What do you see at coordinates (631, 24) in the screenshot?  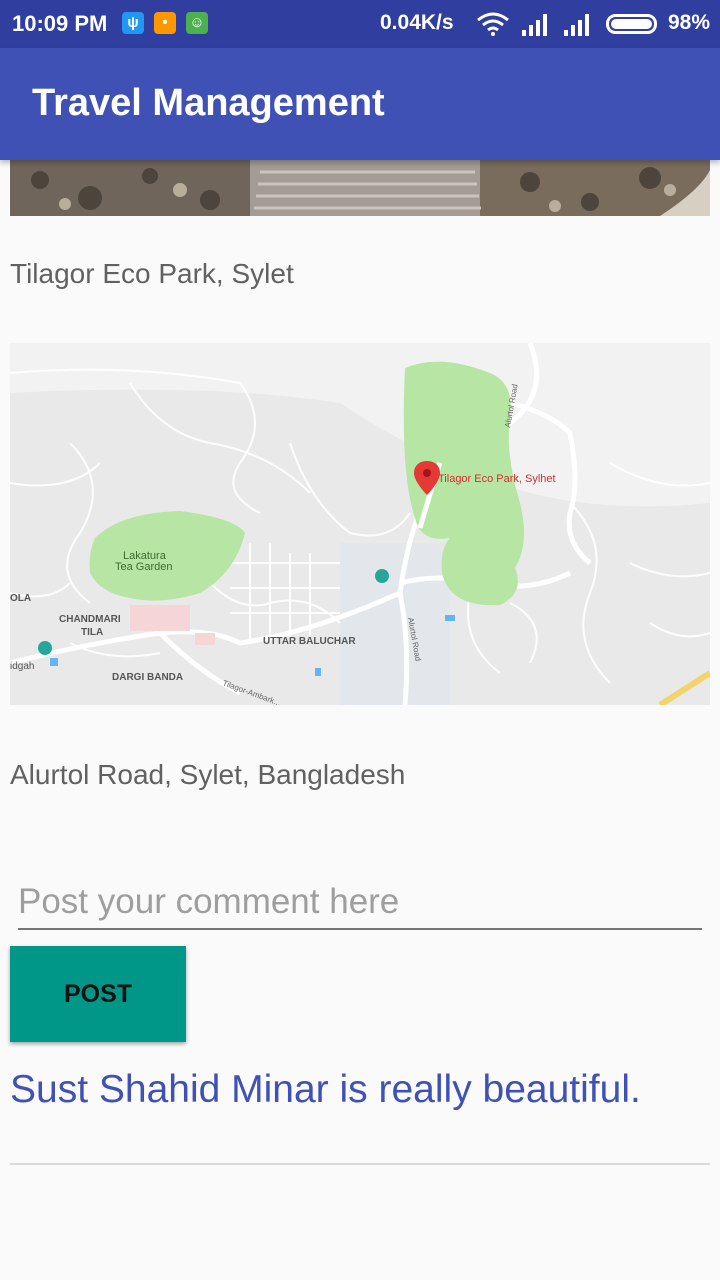 I see `battery-icon` at bounding box center [631, 24].